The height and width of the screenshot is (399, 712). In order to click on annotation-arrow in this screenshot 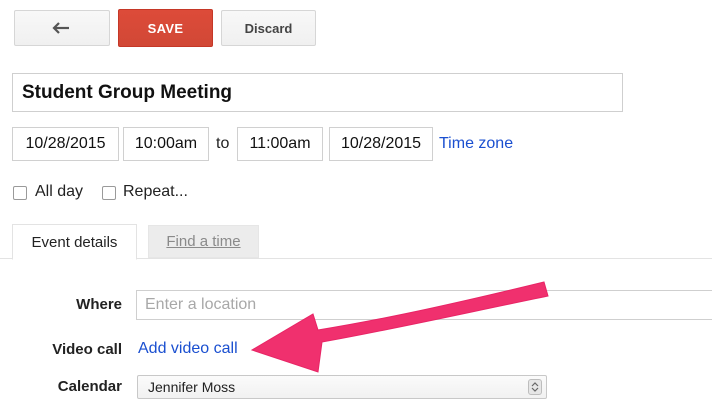, I will do `click(399, 327)`.